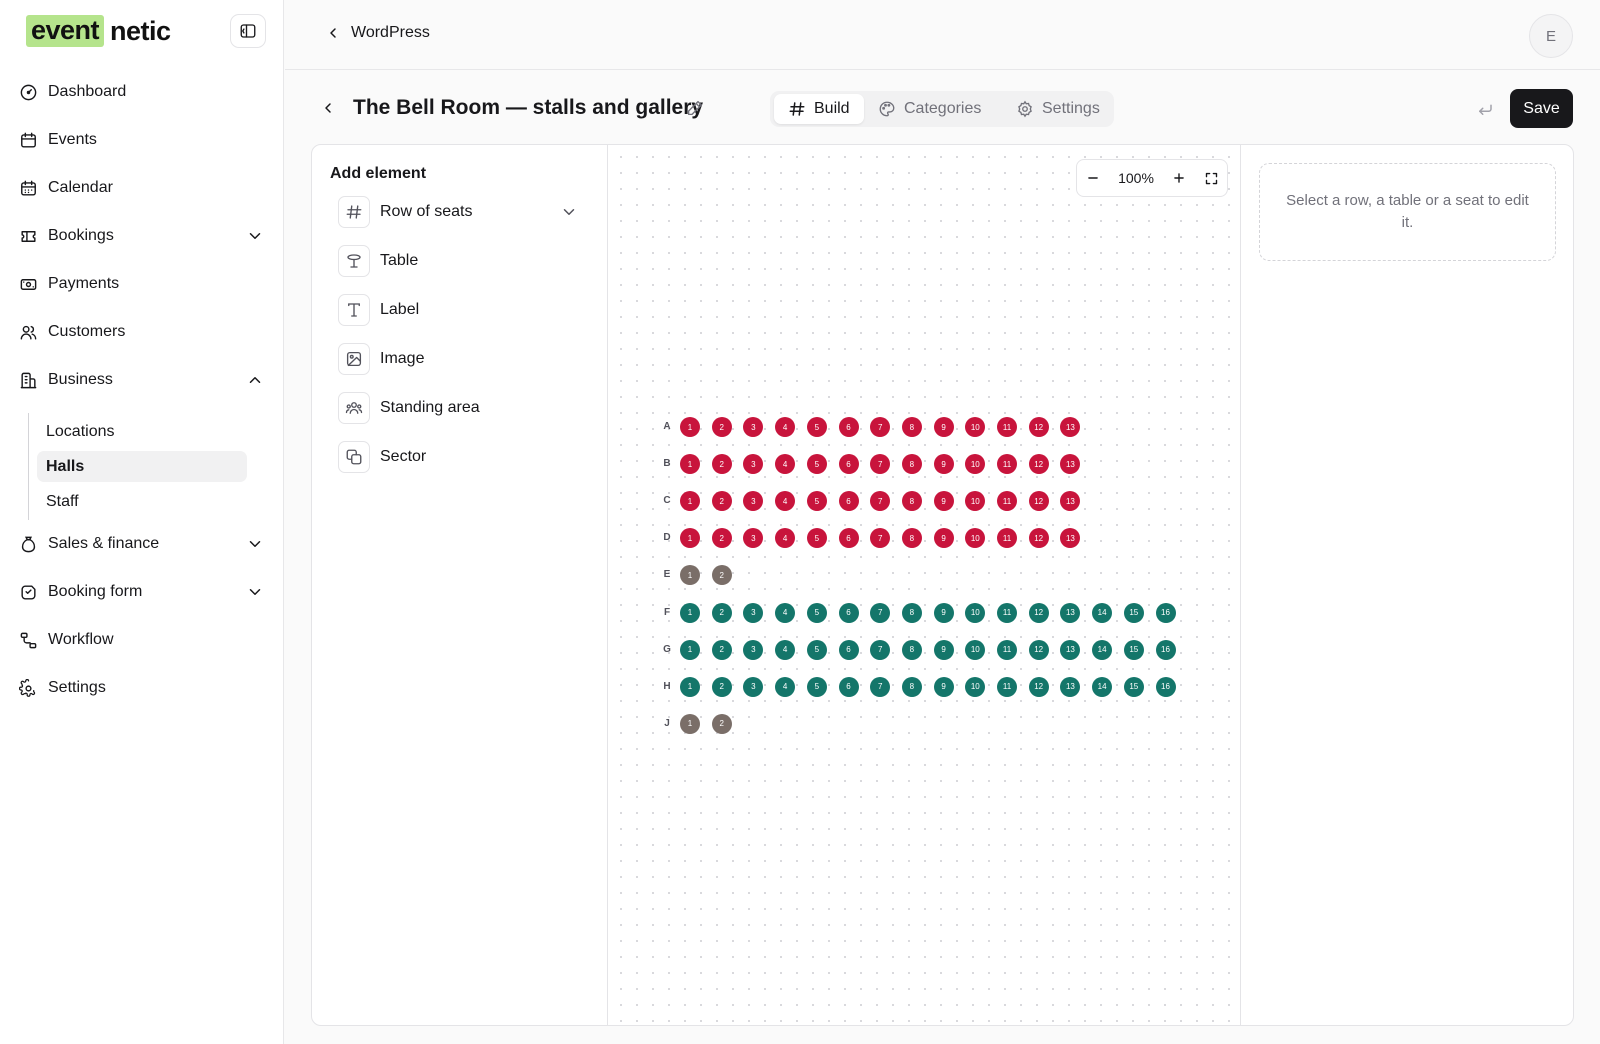 The image size is (1600, 1044). Describe the element at coordinates (142, 140) in the screenshot. I see `sidebar-item-events: Events` at that location.